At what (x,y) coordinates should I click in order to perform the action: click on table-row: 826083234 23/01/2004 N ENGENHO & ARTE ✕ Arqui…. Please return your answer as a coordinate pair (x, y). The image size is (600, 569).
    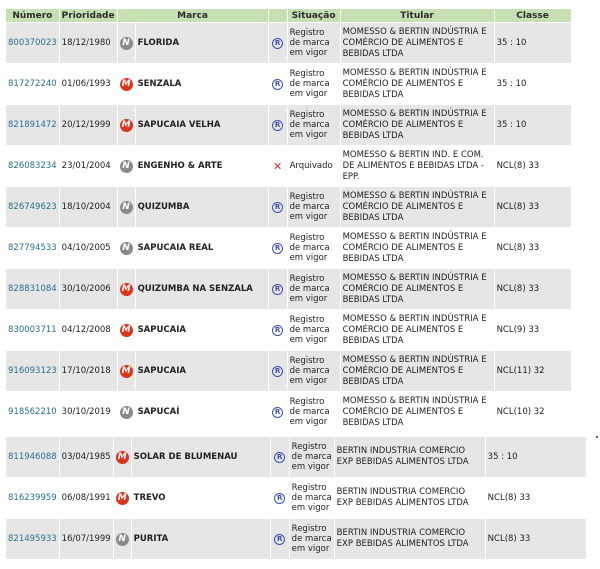
    Looking at the image, I should click on (288, 166).